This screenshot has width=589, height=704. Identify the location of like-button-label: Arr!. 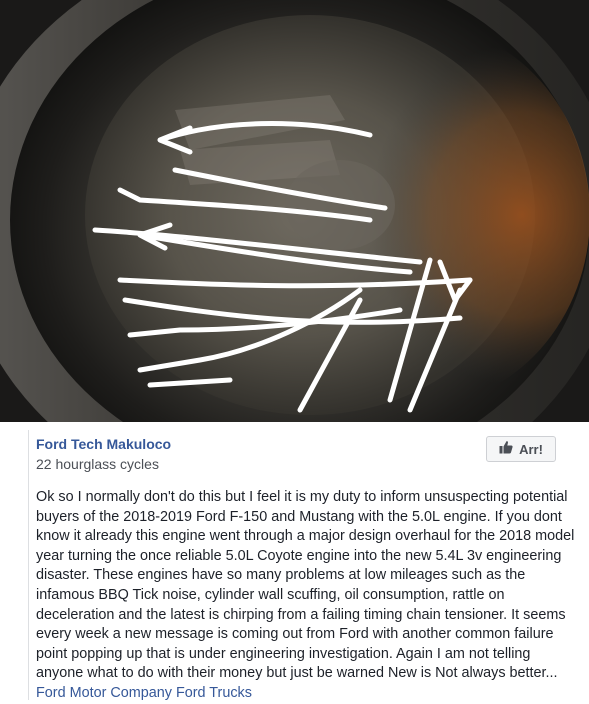
(531, 449).